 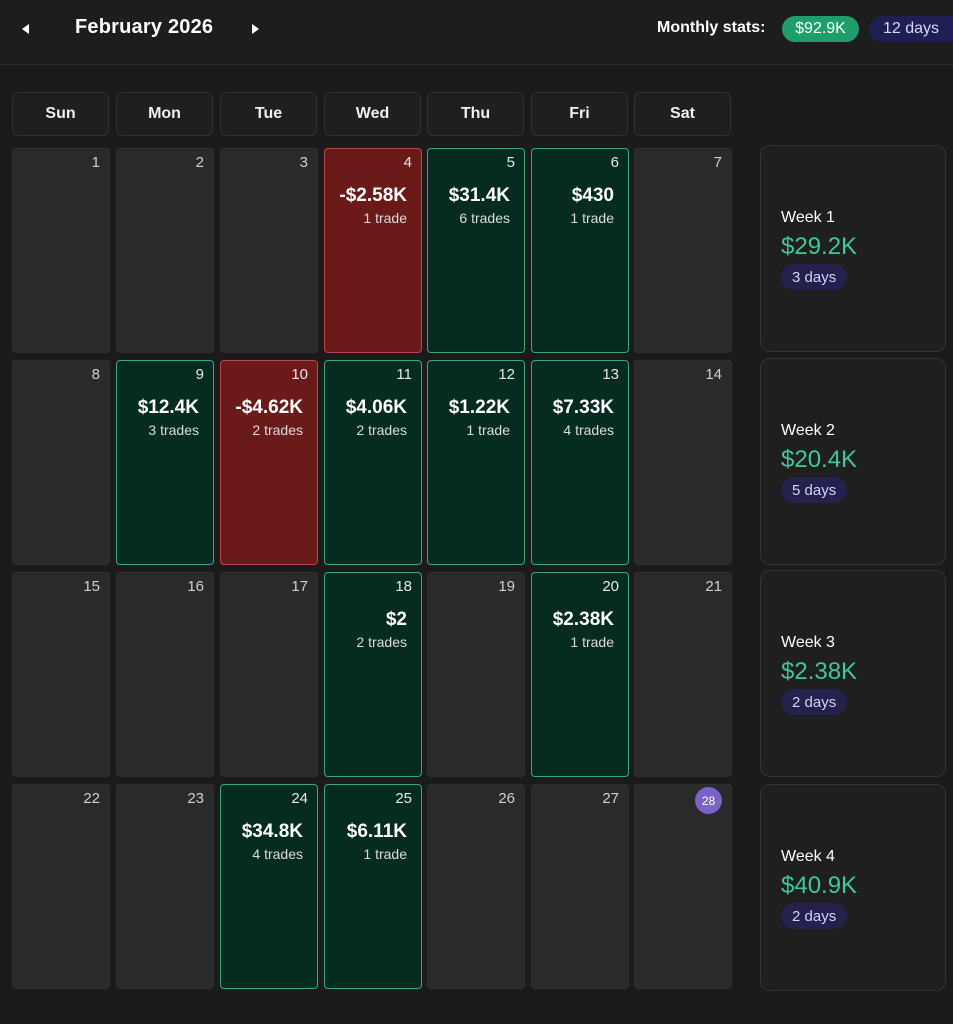 What do you see at coordinates (583, 619) in the screenshot?
I see `day-pnl: $2.38K` at bounding box center [583, 619].